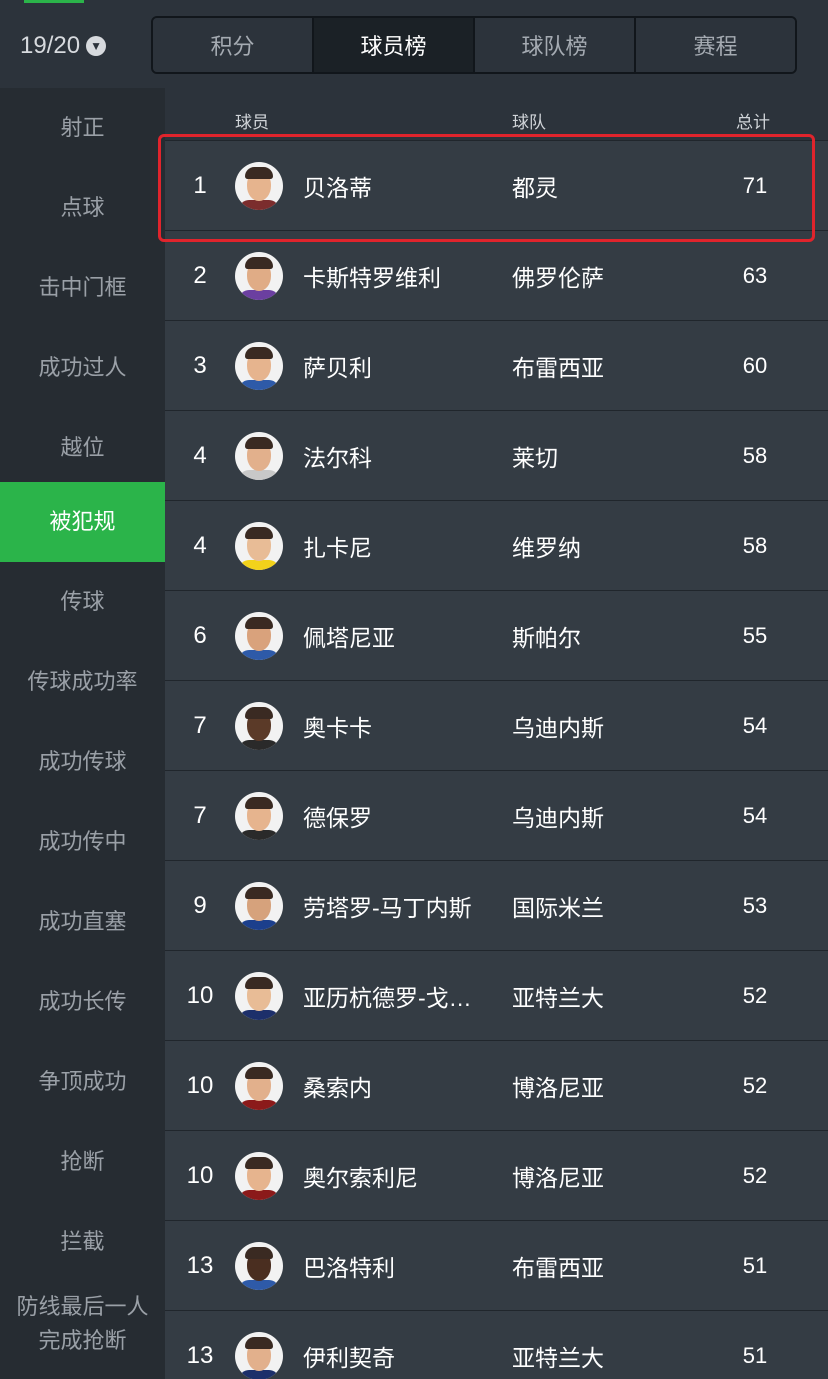  Describe the element at coordinates (496, 365) in the screenshot. I see `table-row: 3 萨贝利 布雷西亚 60` at that location.